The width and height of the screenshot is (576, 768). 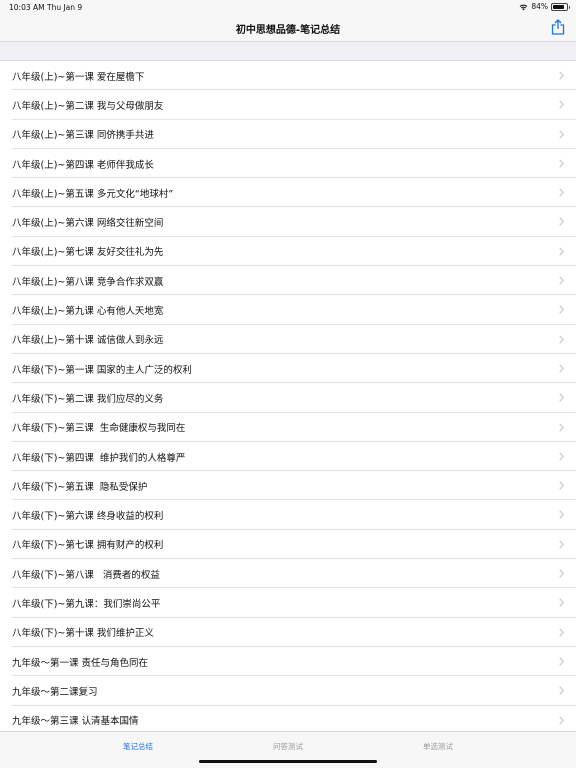 What do you see at coordinates (88, 546) in the screenshot?
I see `list-item-label: 八年级(下)~第七课 拥有财产的权利` at bounding box center [88, 546].